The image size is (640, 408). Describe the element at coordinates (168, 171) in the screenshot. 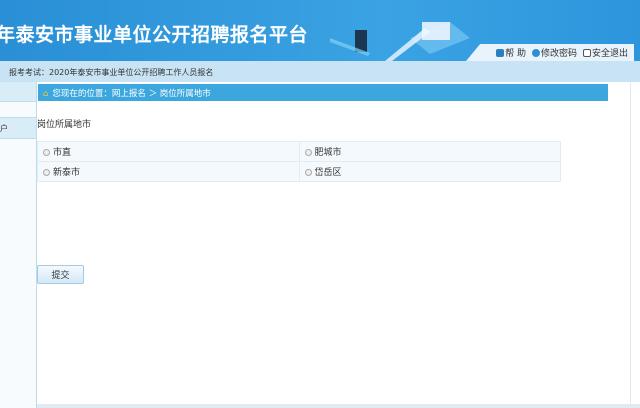

I see `option-xintai: 新泰市` at that location.